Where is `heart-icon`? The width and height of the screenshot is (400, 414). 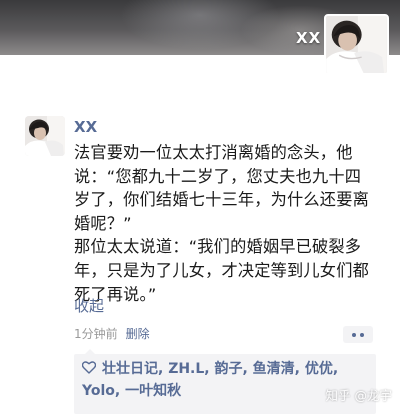
heart-icon is located at coordinates (89, 367).